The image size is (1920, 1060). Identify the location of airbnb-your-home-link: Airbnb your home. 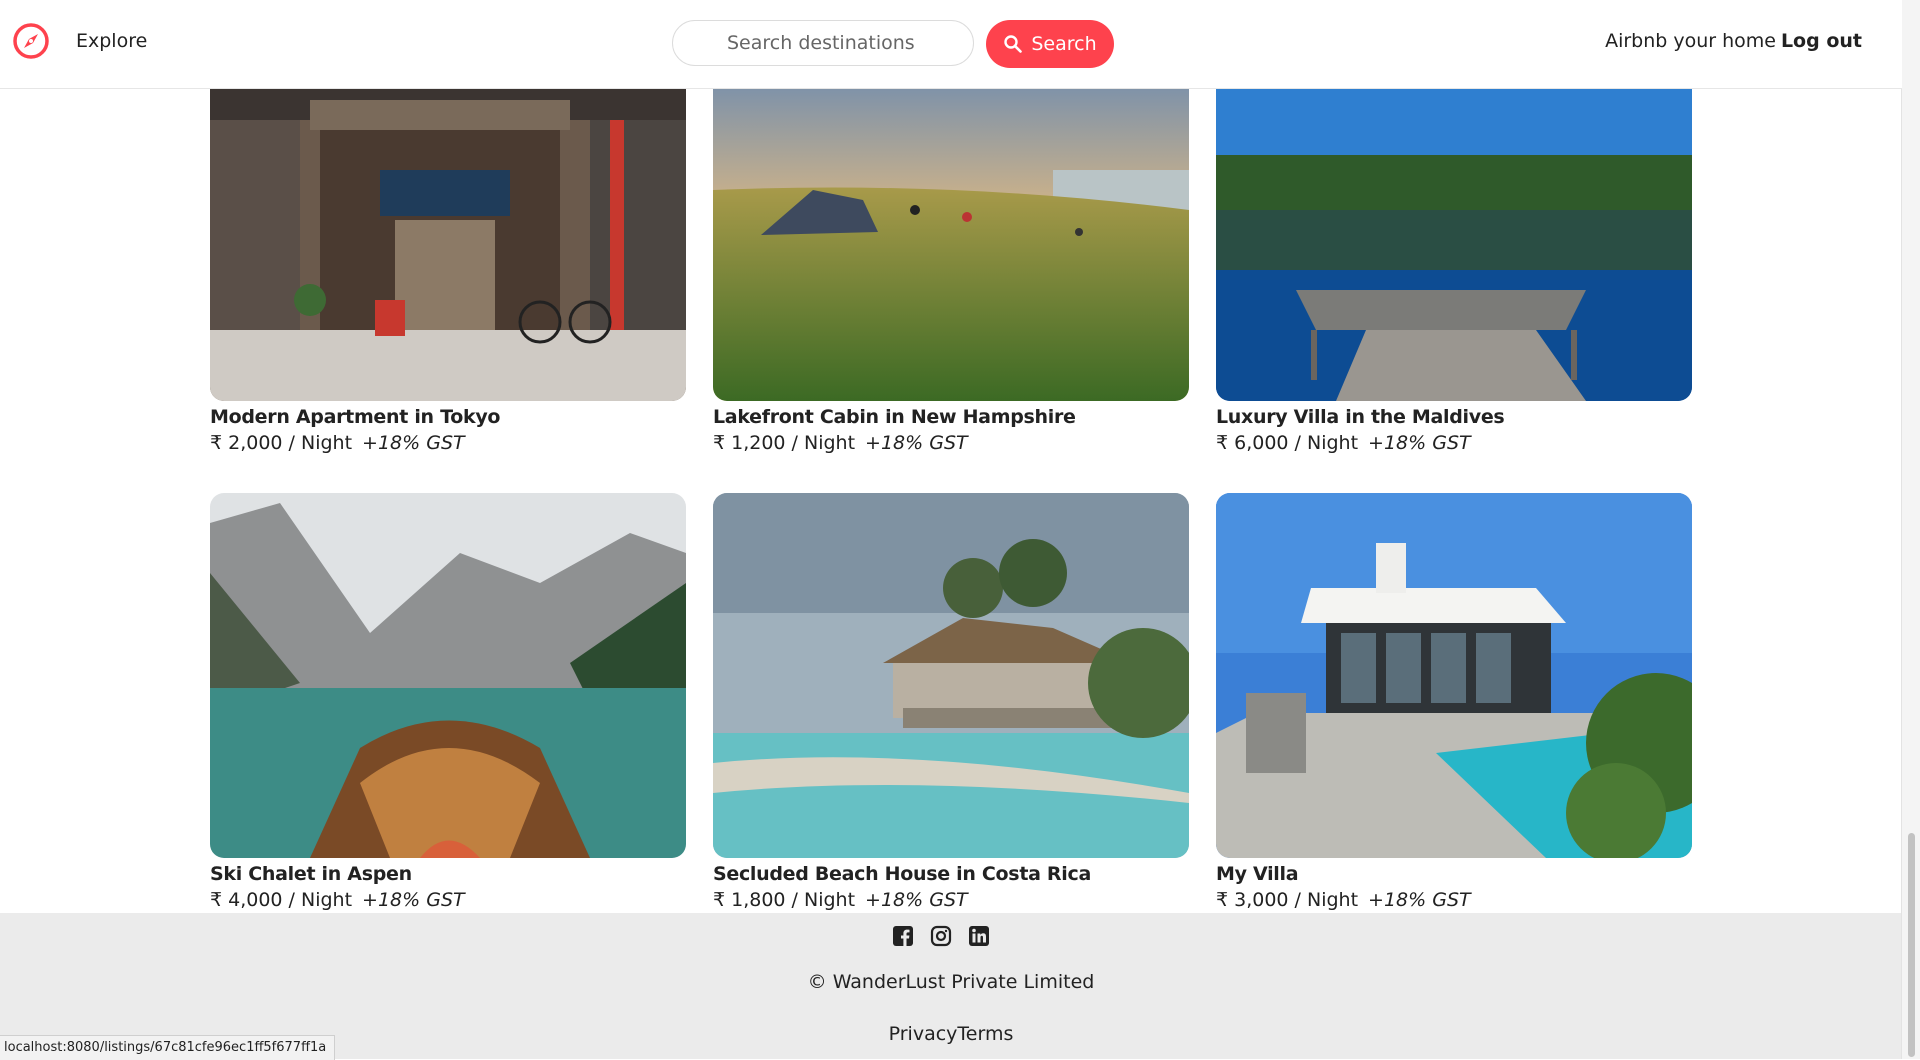
(1690, 41).